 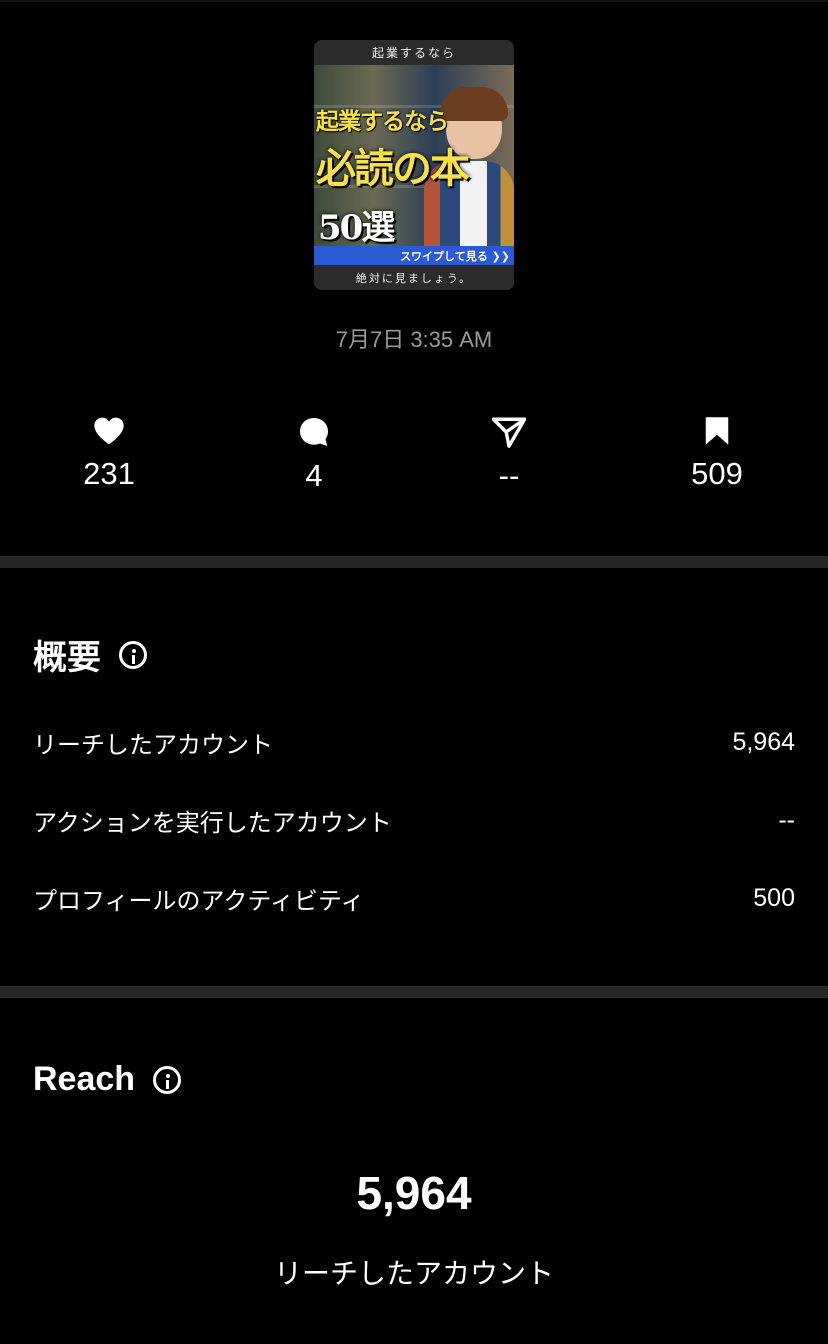 I want to click on overview-row-value: 500, so click(x=774, y=897).